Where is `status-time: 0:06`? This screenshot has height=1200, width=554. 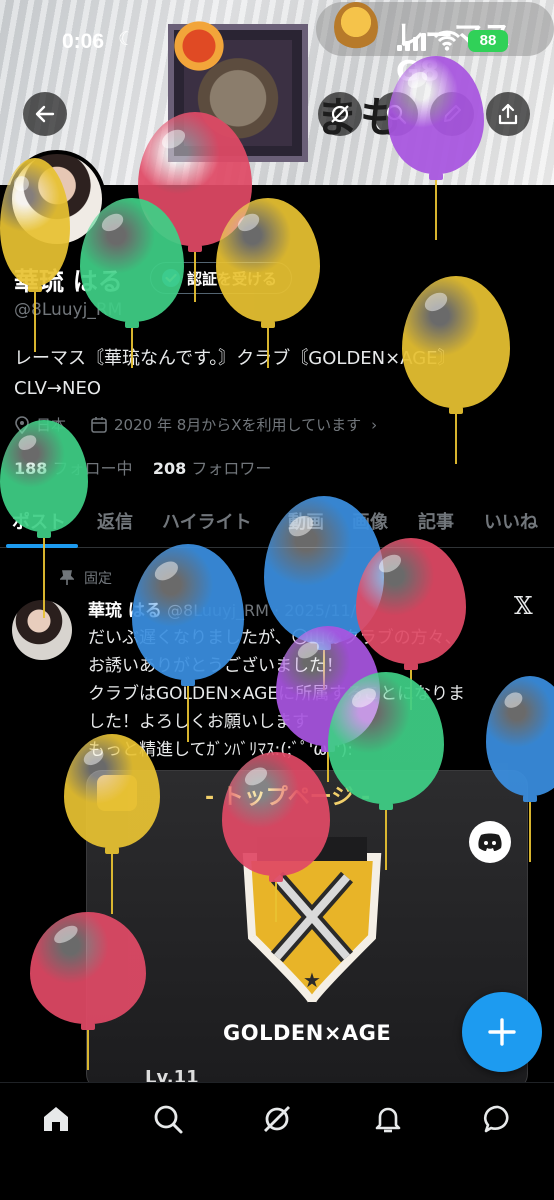
status-time: 0:06 is located at coordinates (83, 41).